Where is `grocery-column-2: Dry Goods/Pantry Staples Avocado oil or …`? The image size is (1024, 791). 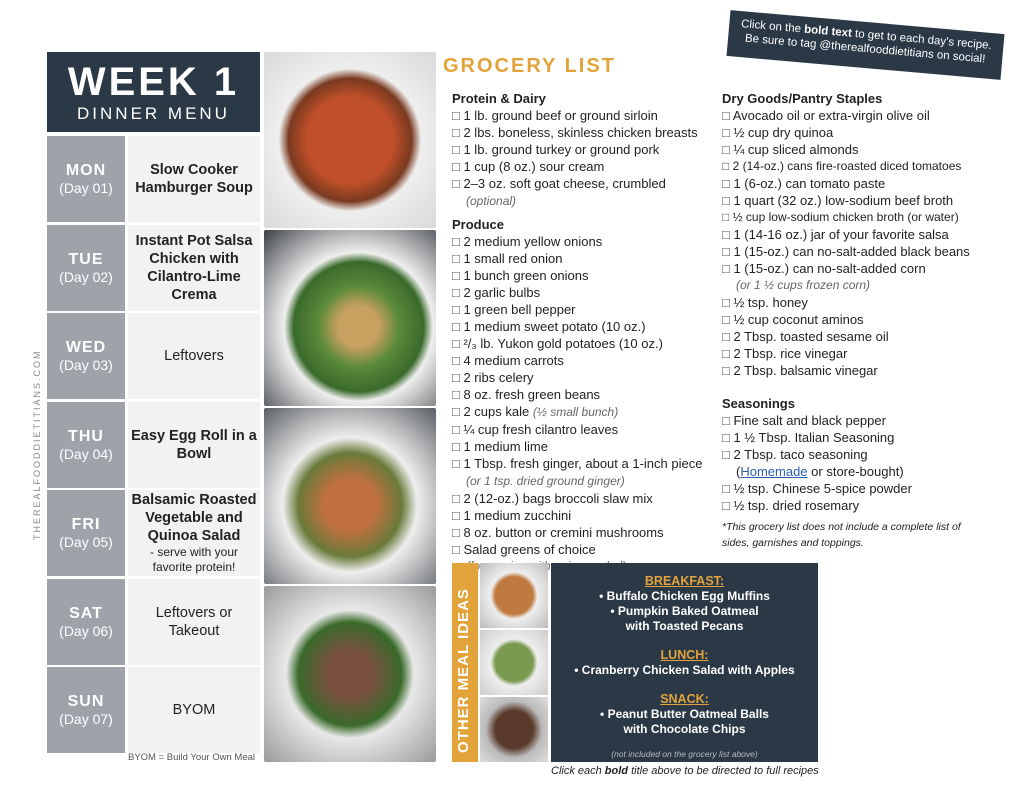
grocery-column-2: Dry Goods/Pantry Staples Avocado oil or … is located at coordinates (857, 300).